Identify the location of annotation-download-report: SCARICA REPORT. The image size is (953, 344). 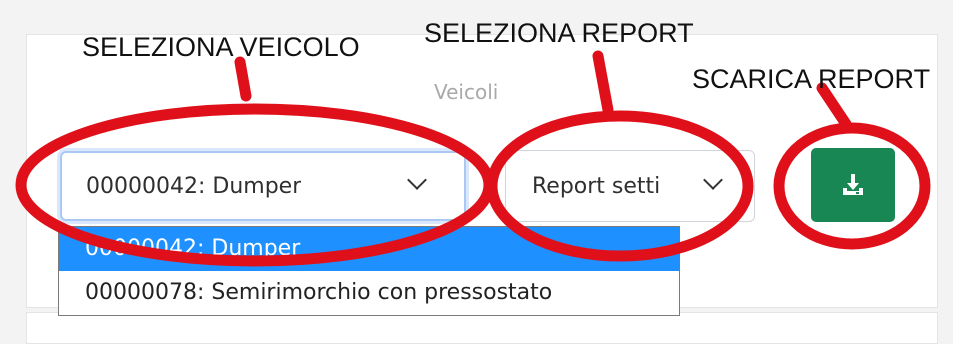
(811, 79).